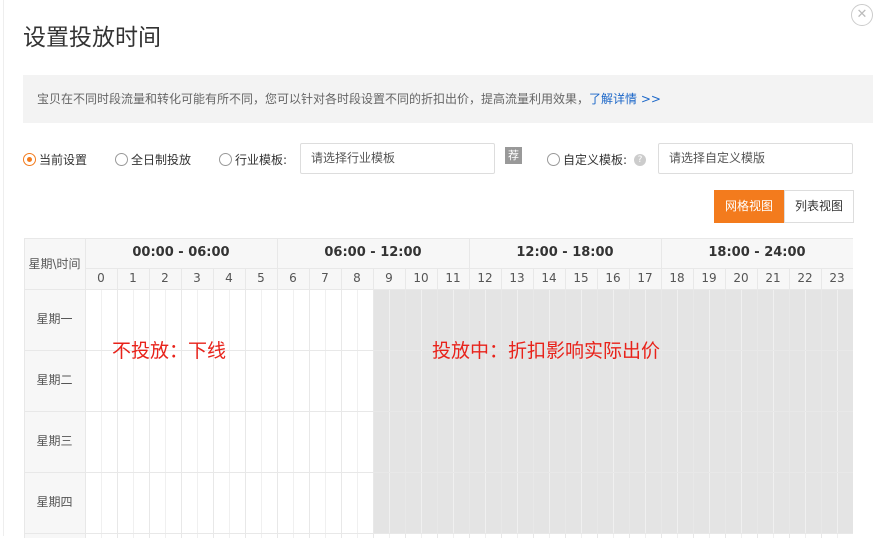 This screenshot has height=538, width=895. What do you see at coordinates (55, 159) in the screenshot?
I see `radio-current: 当前设置` at bounding box center [55, 159].